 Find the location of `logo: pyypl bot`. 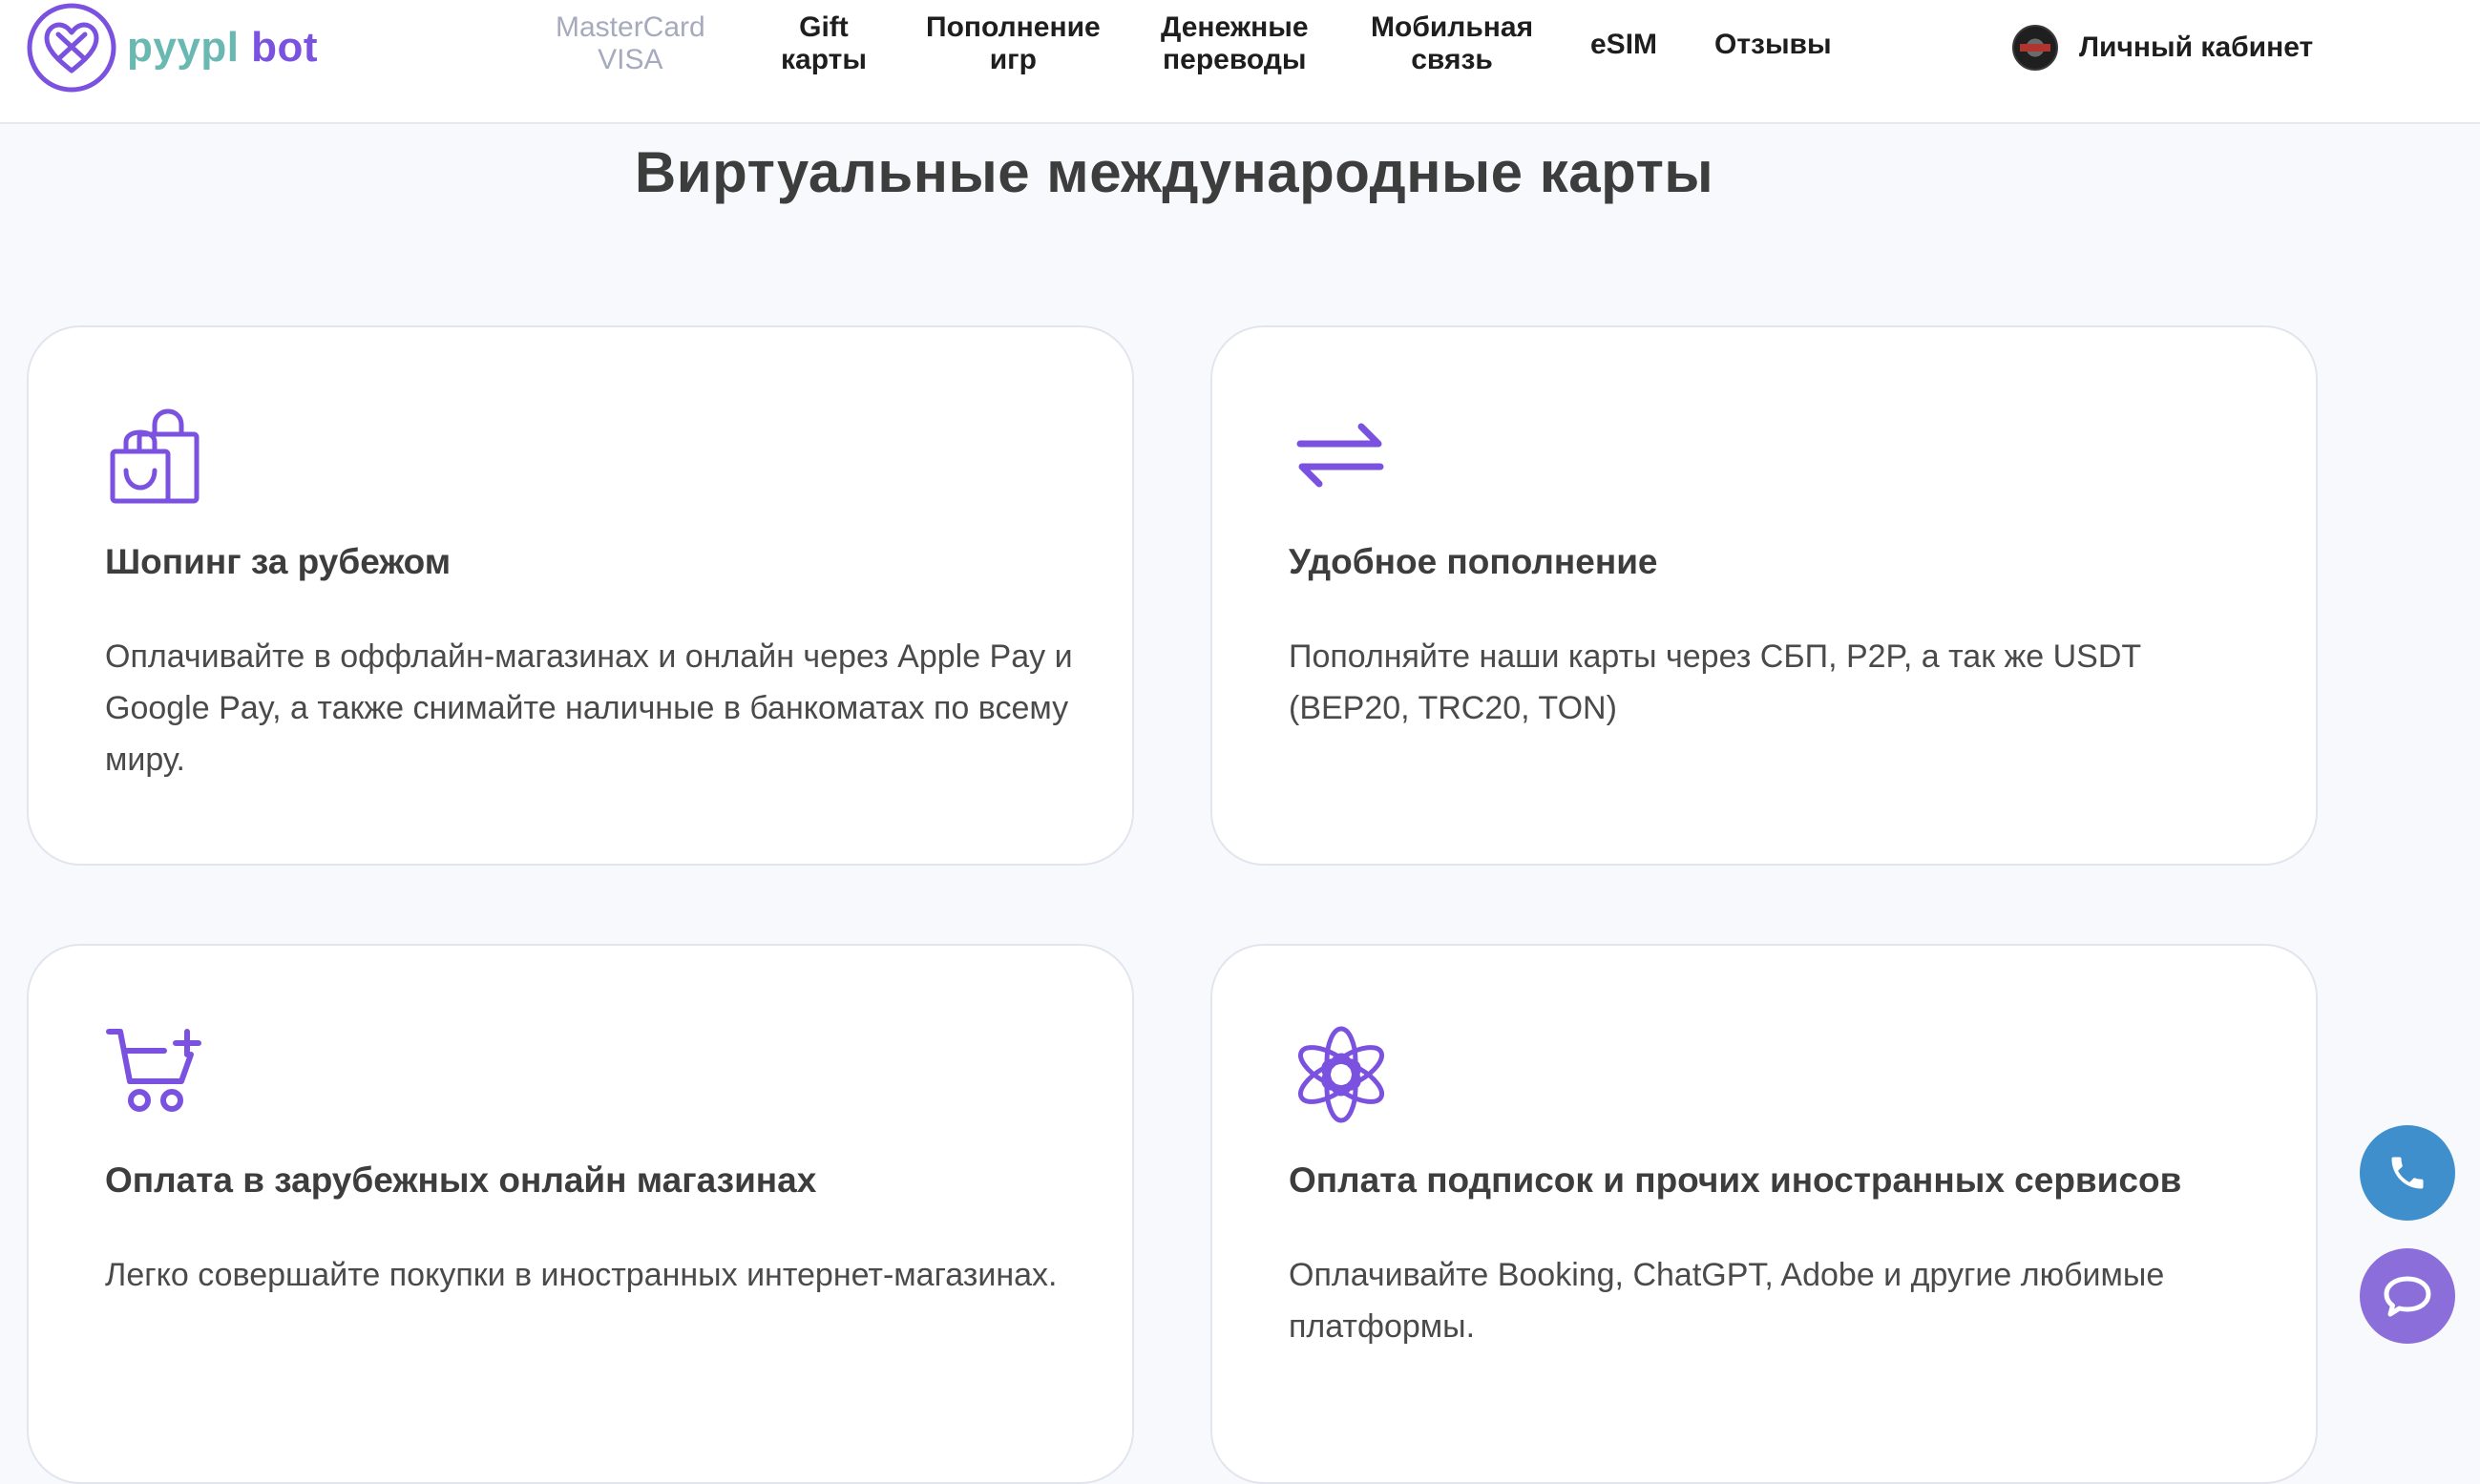

logo: pyypl bot is located at coordinates (172, 48).